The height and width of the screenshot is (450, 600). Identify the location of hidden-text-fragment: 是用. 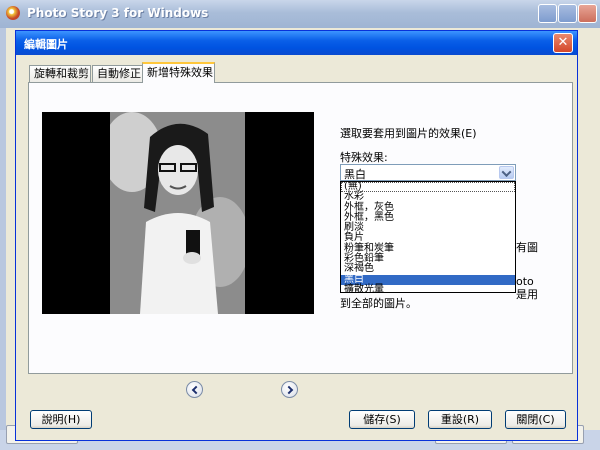
(527, 294).